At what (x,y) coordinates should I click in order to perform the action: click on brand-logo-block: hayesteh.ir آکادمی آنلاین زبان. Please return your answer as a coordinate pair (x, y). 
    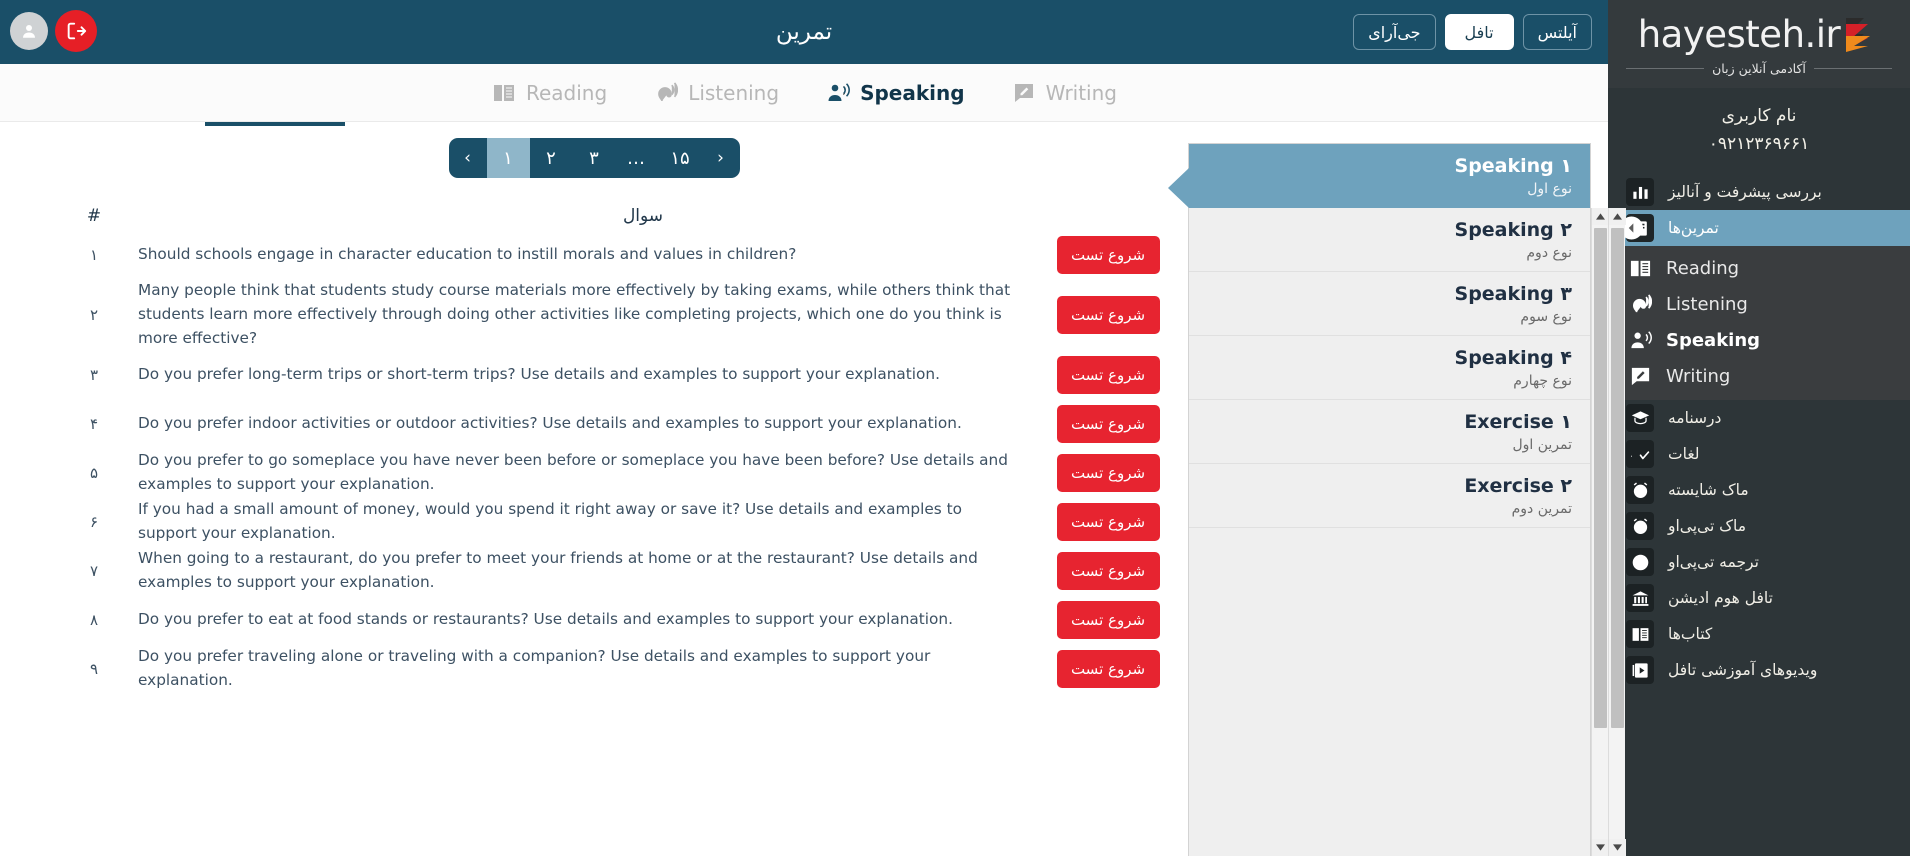
    Looking at the image, I should click on (1759, 44).